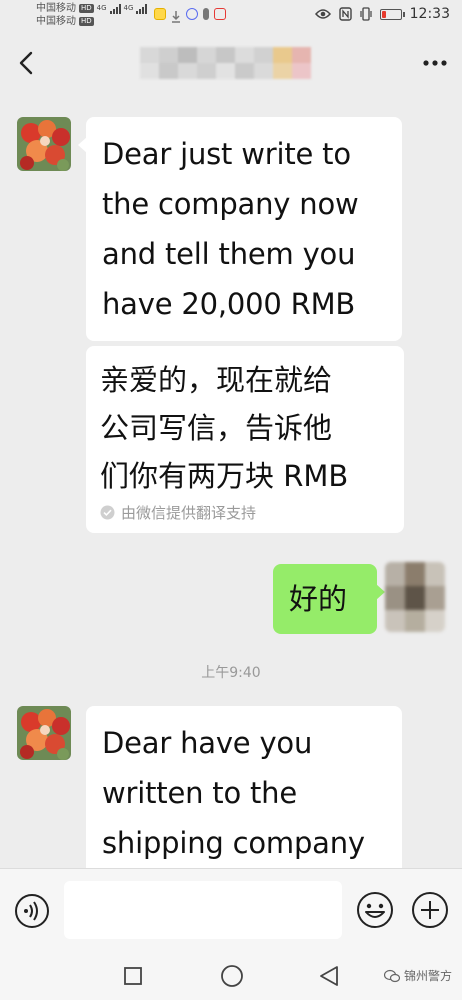  What do you see at coordinates (224, 476) in the screenshot?
I see `translation-line: 们你有两万块 RMB` at bounding box center [224, 476].